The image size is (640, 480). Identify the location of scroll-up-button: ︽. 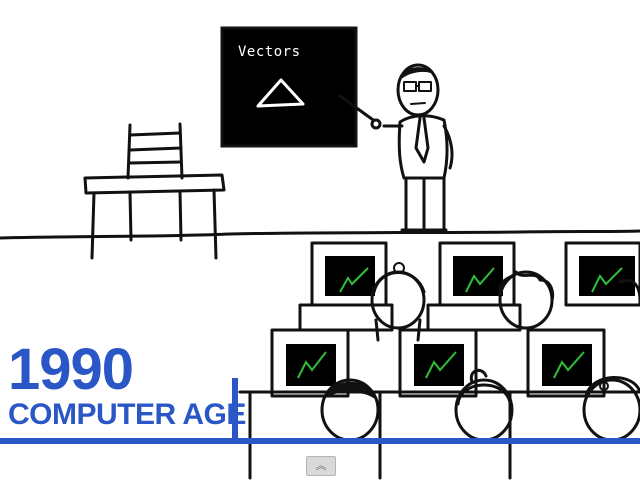
(321, 466).